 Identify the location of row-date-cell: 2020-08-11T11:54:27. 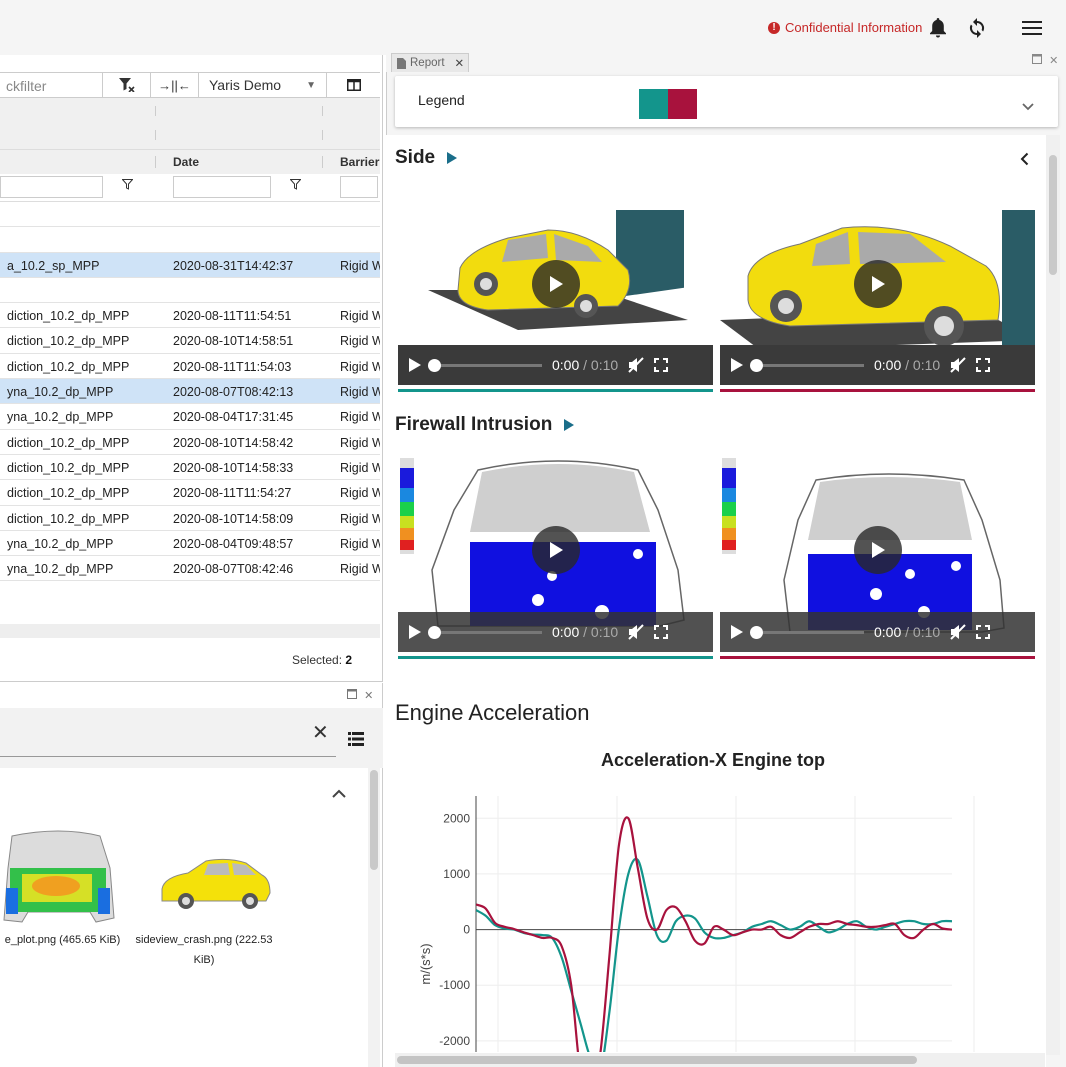
(232, 493).